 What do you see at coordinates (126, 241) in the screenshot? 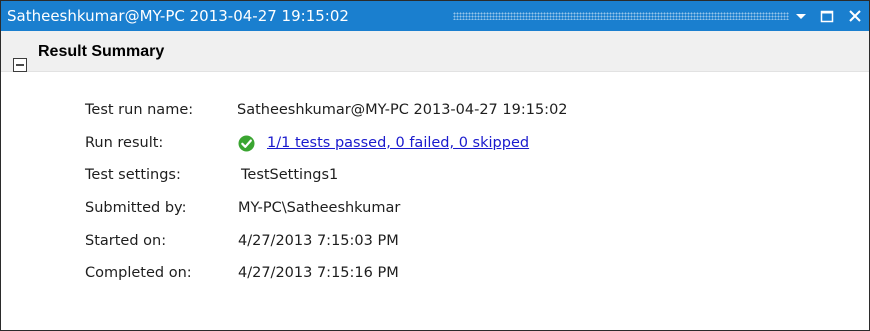
I see `started-on-label: Started on:` at bounding box center [126, 241].